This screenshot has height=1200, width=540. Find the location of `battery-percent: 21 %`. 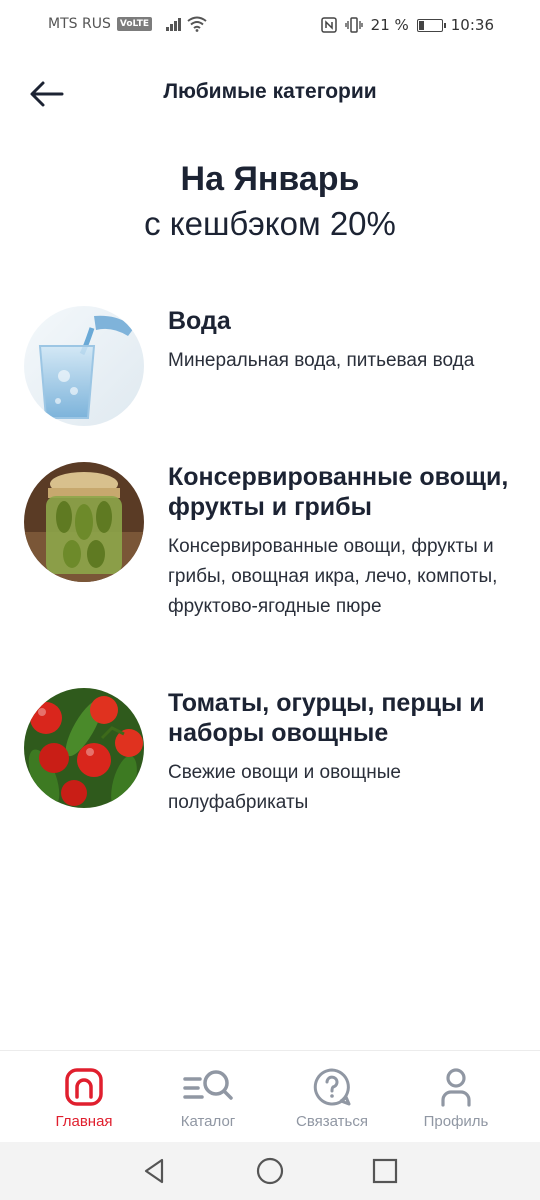

battery-percent: 21 % is located at coordinates (389, 25).